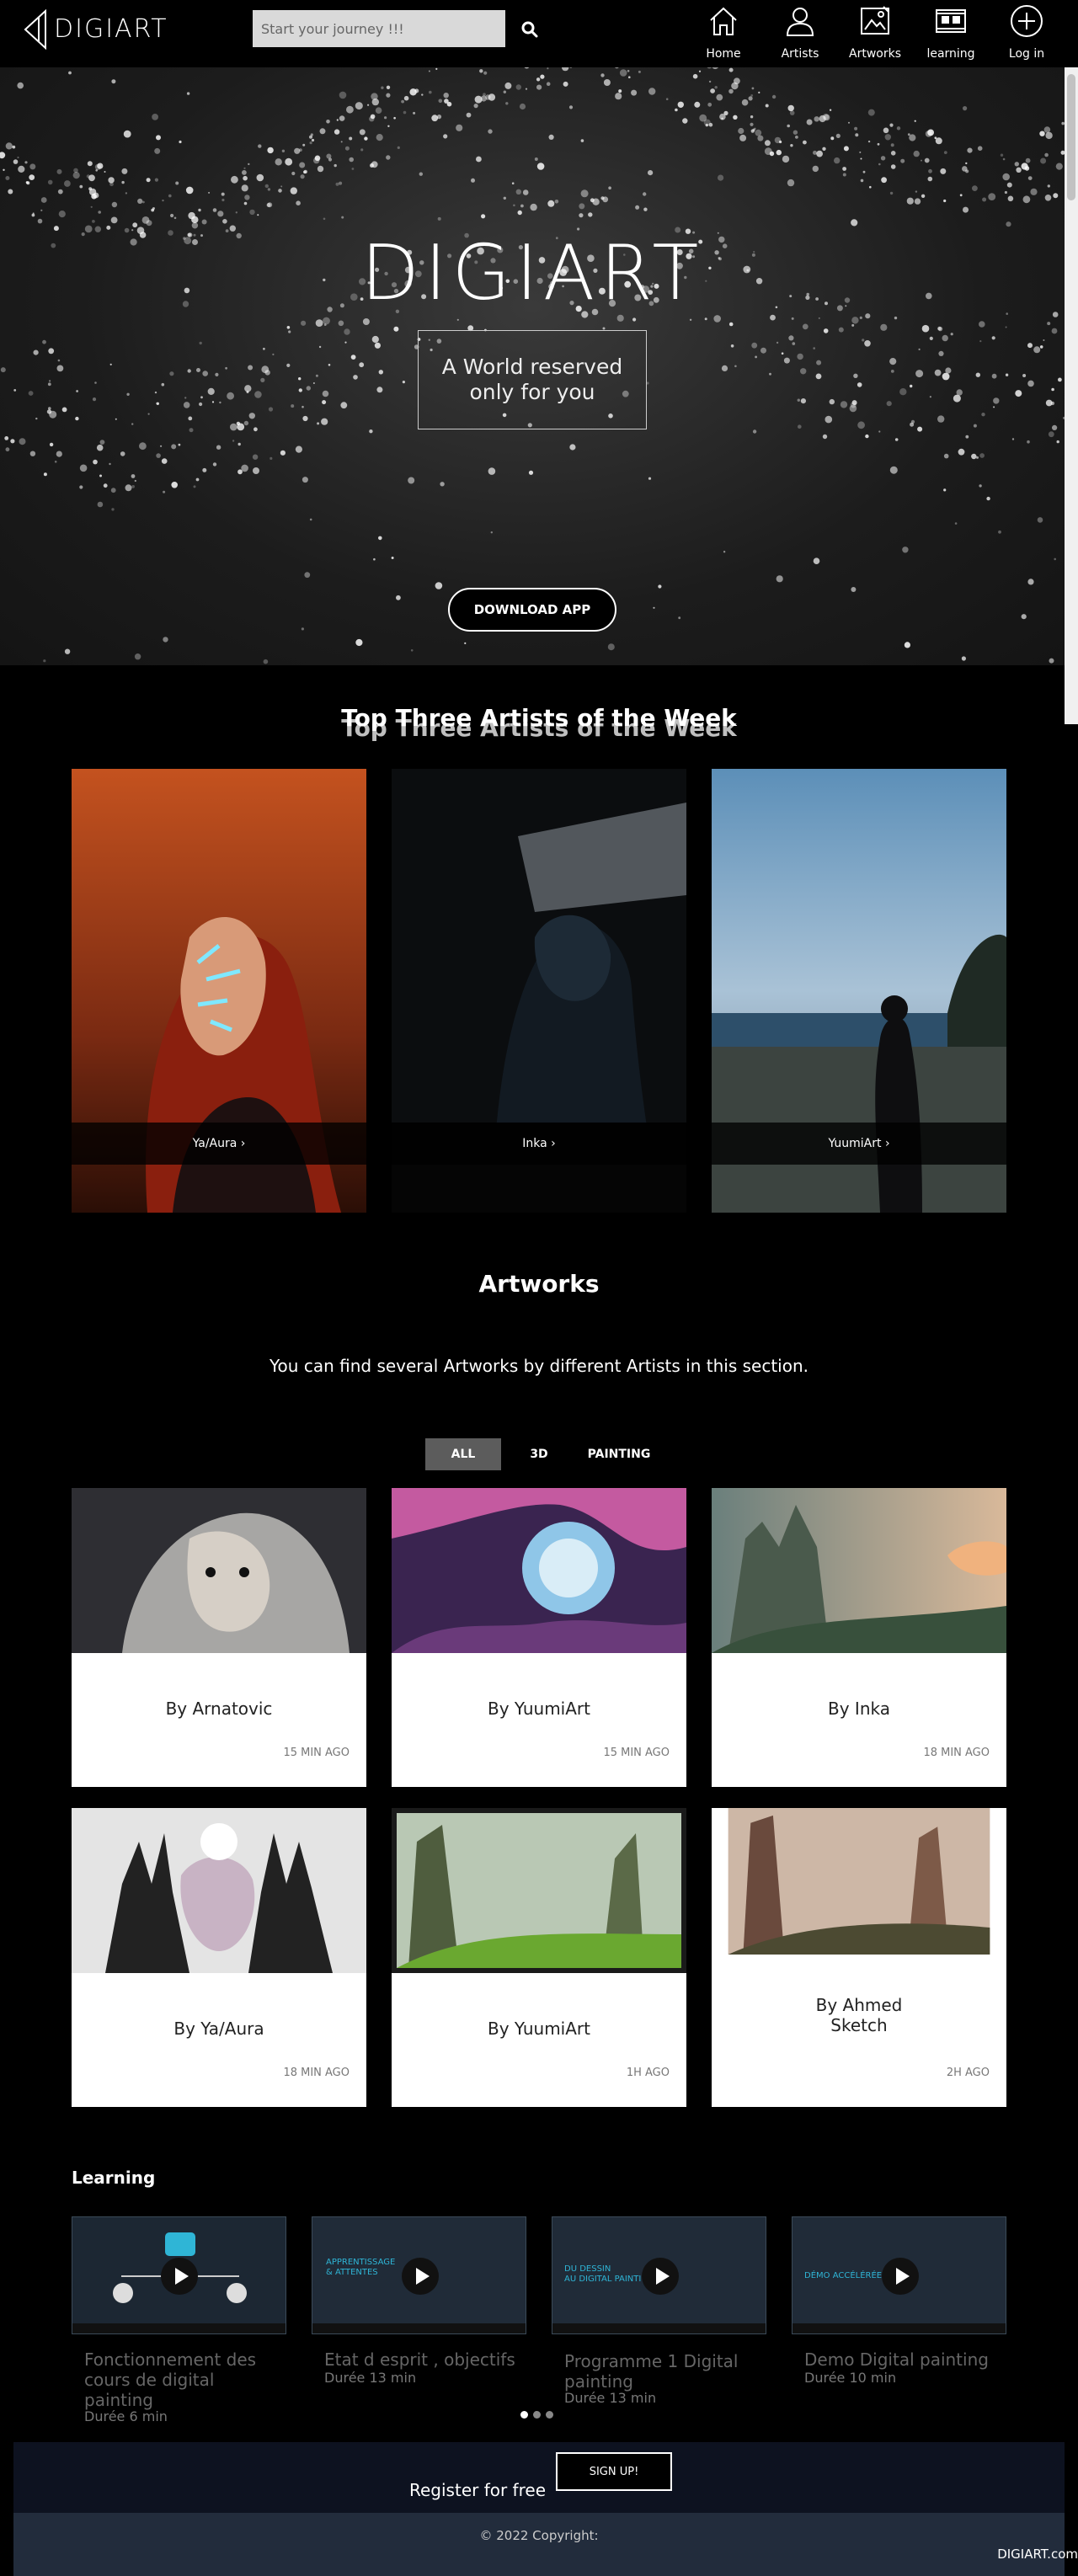  What do you see at coordinates (539, 718) in the screenshot?
I see `top-artists-title: Top Three Artists of the Week` at bounding box center [539, 718].